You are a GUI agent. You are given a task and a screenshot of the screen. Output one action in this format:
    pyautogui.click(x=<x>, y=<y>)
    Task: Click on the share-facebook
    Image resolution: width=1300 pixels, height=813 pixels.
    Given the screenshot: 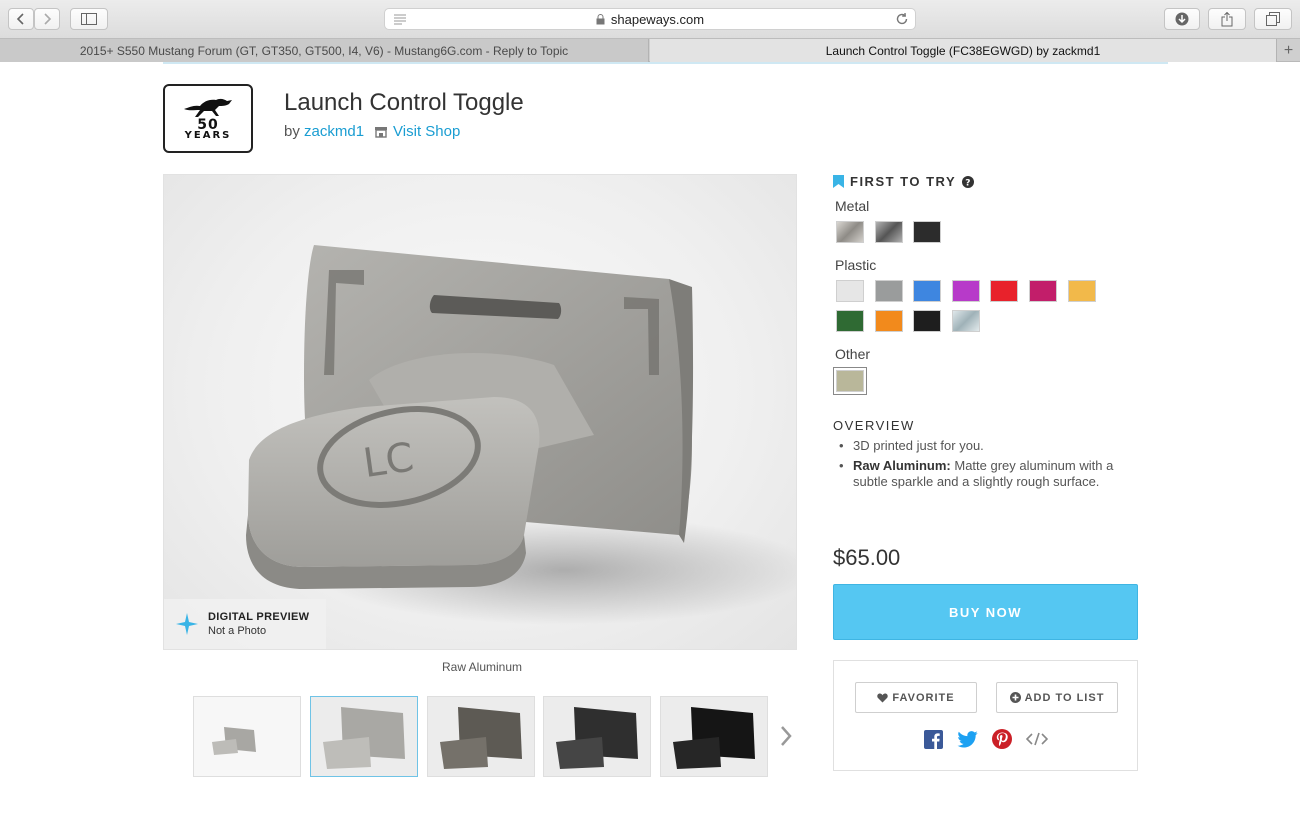 What is the action you would take?
    pyautogui.click(x=933, y=739)
    